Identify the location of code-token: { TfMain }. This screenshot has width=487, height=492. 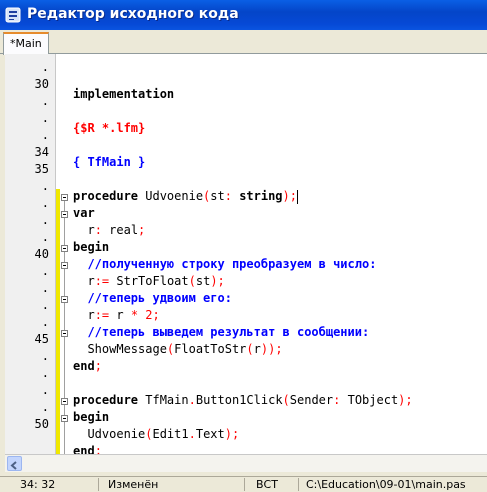
(109, 162).